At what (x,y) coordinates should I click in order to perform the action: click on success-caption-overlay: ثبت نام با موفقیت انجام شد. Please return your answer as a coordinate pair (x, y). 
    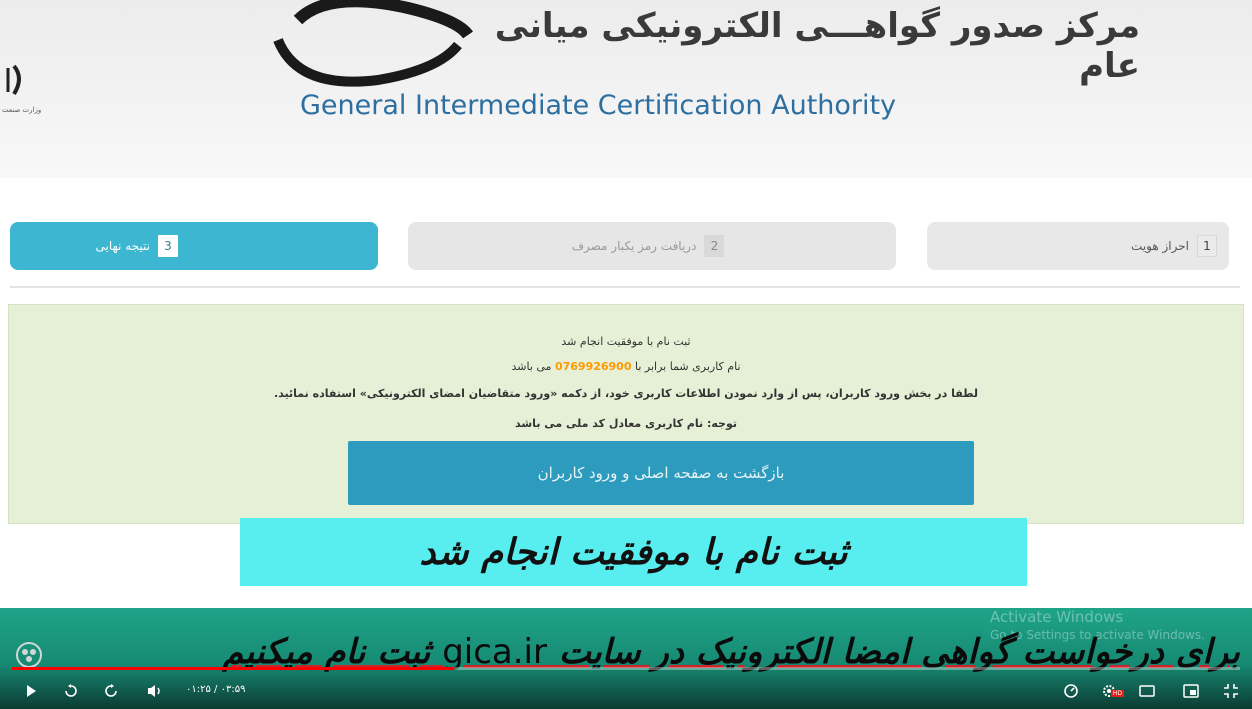
    Looking at the image, I should click on (633, 552).